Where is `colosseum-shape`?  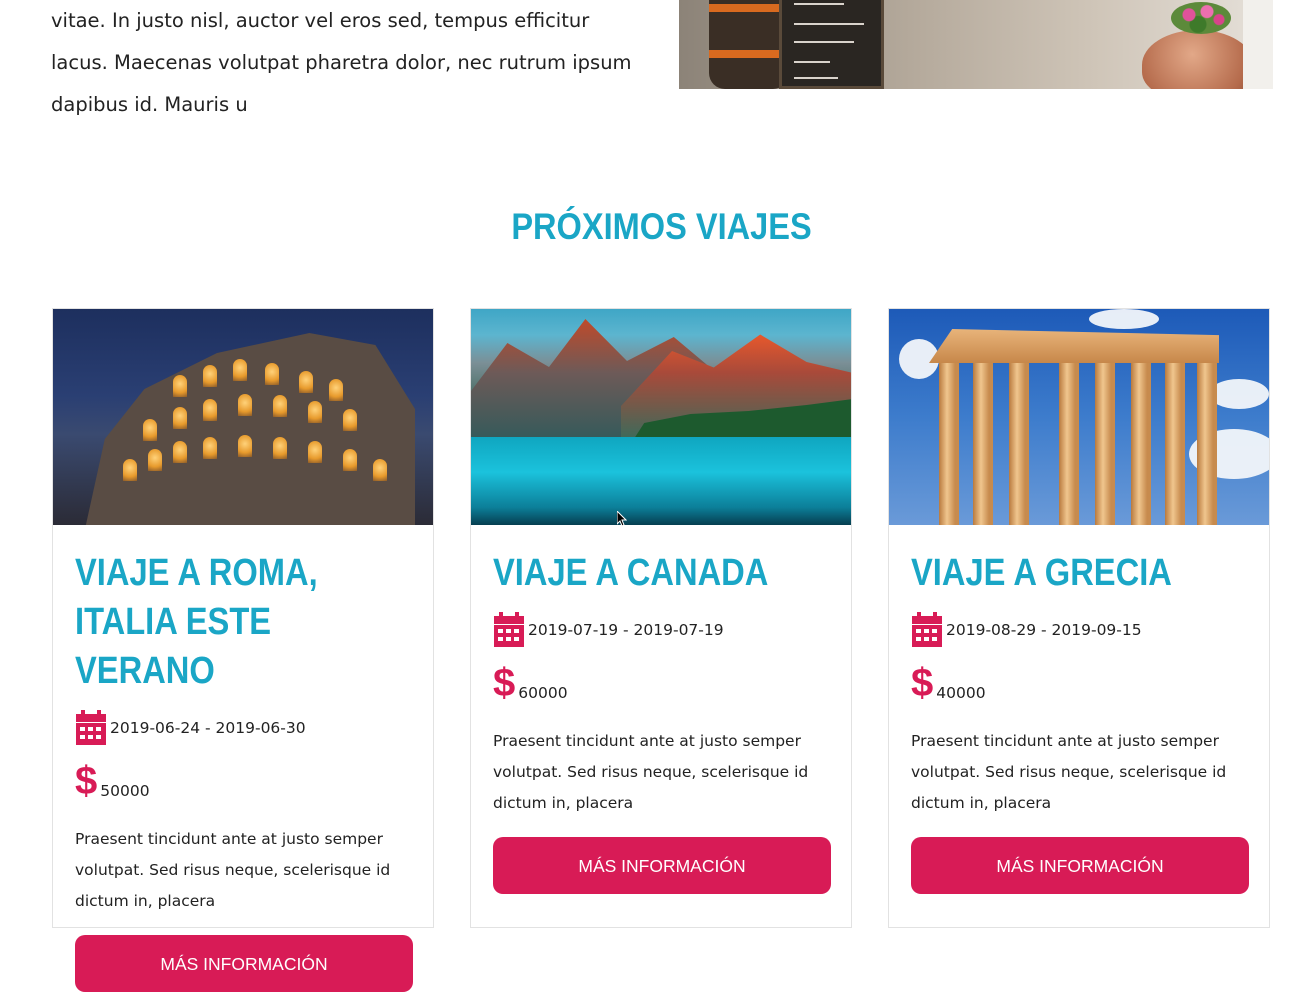
colosseum-shape is located at coordinates (250, 429).